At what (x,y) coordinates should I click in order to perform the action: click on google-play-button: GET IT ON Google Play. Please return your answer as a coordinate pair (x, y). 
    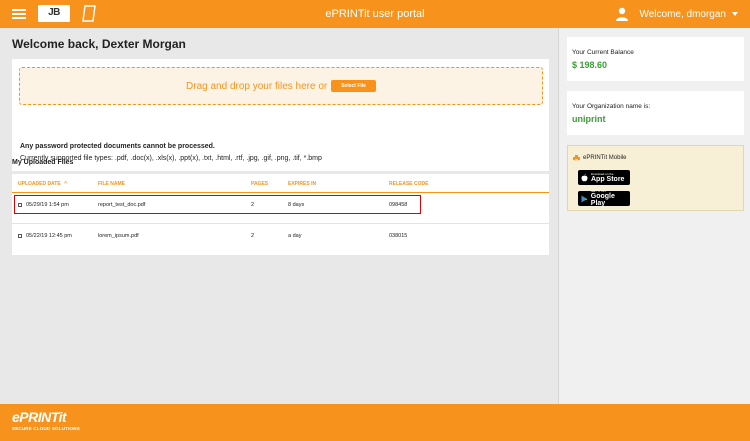
    Looking at the image, I should click on (604, 198).